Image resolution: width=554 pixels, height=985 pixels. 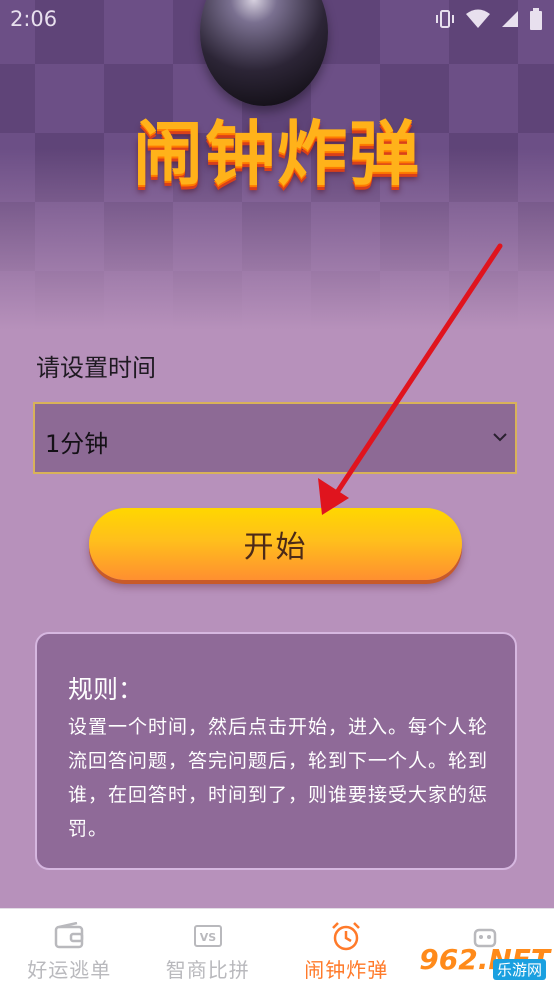 What do you see at coordinates (346, 968) in the screenshot?
I see `nav-label: 闹钟炸弹` at bounding box center [346, 968].